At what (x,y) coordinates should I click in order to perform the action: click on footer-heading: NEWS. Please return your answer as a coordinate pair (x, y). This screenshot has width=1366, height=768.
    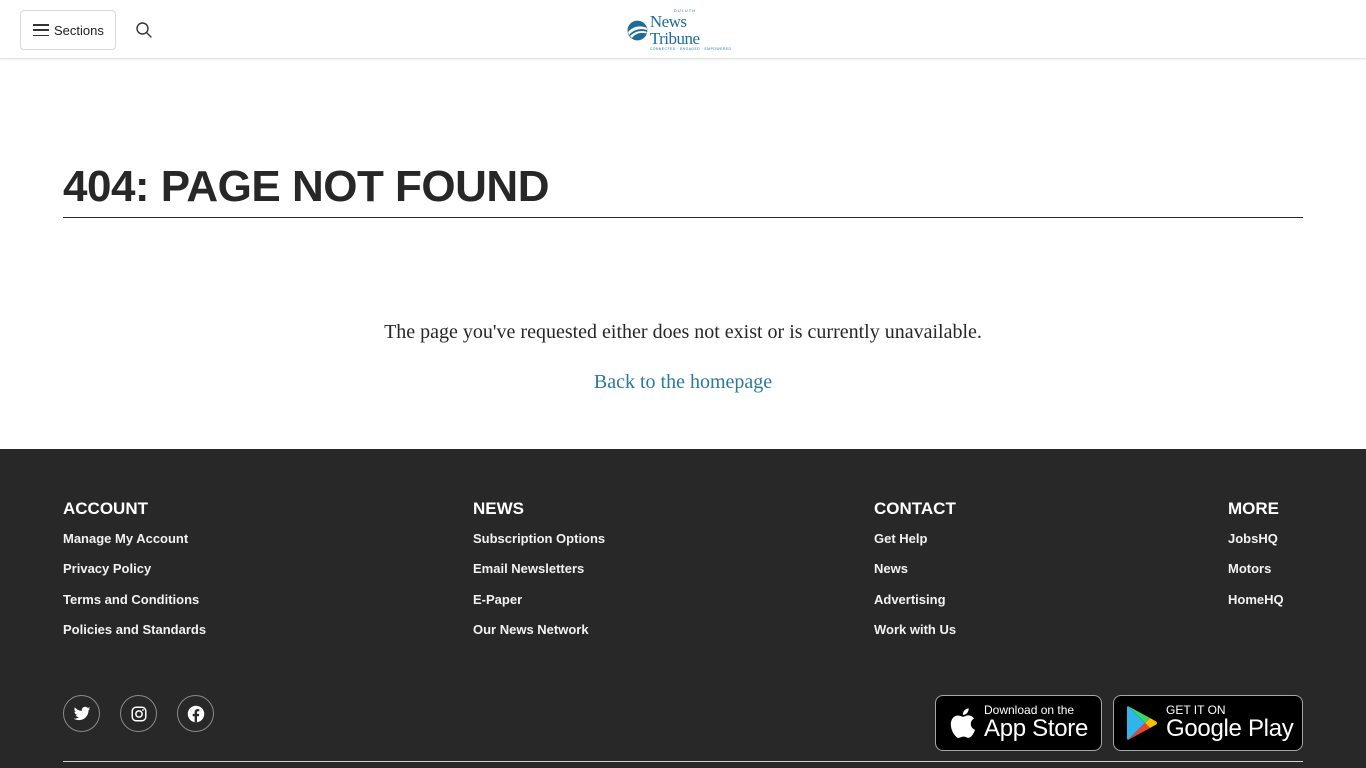
    Looking at the image, I should click on (498, 508).